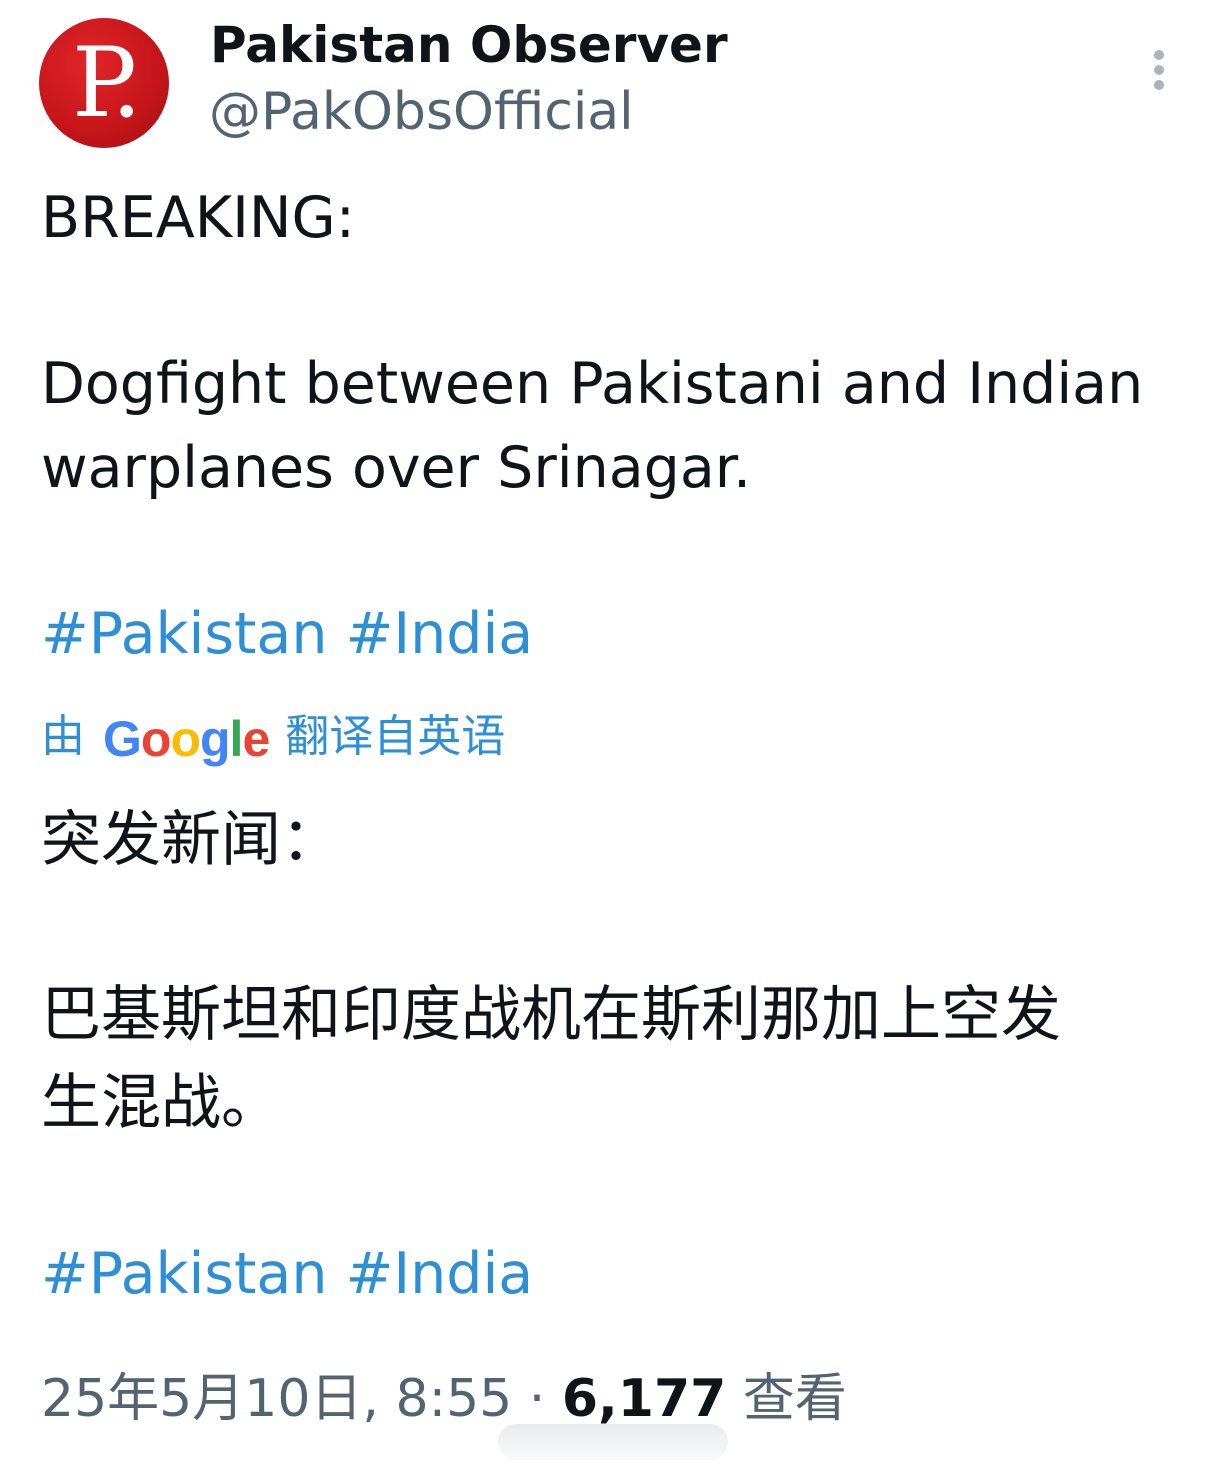 Image resolution: width=1224 pixels, height=1471 pixels. I want to click on more-options-button, so click(1160, 70).